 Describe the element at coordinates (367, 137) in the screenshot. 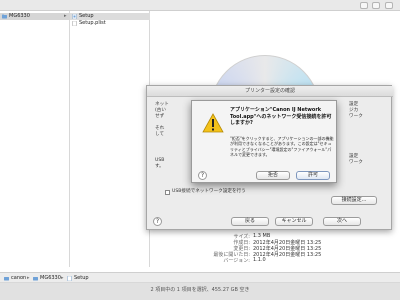

I see `sheet-right-text: 設定 ジカ ワーク 設定 ワーク` at that location.